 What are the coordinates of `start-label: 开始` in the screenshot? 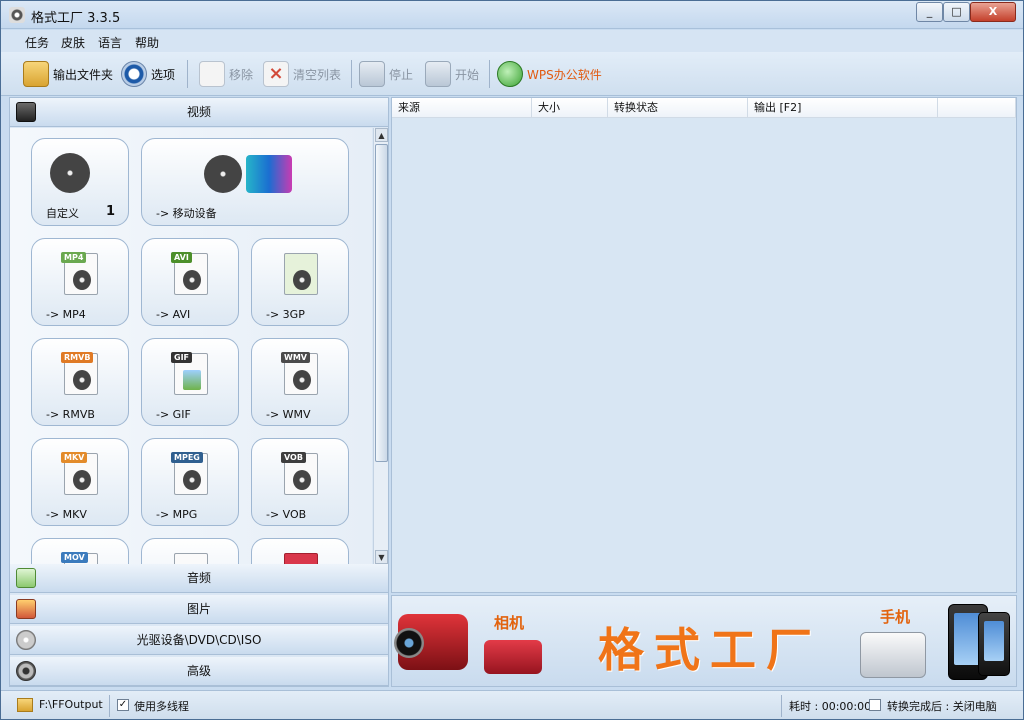 It's located at (467, 74).